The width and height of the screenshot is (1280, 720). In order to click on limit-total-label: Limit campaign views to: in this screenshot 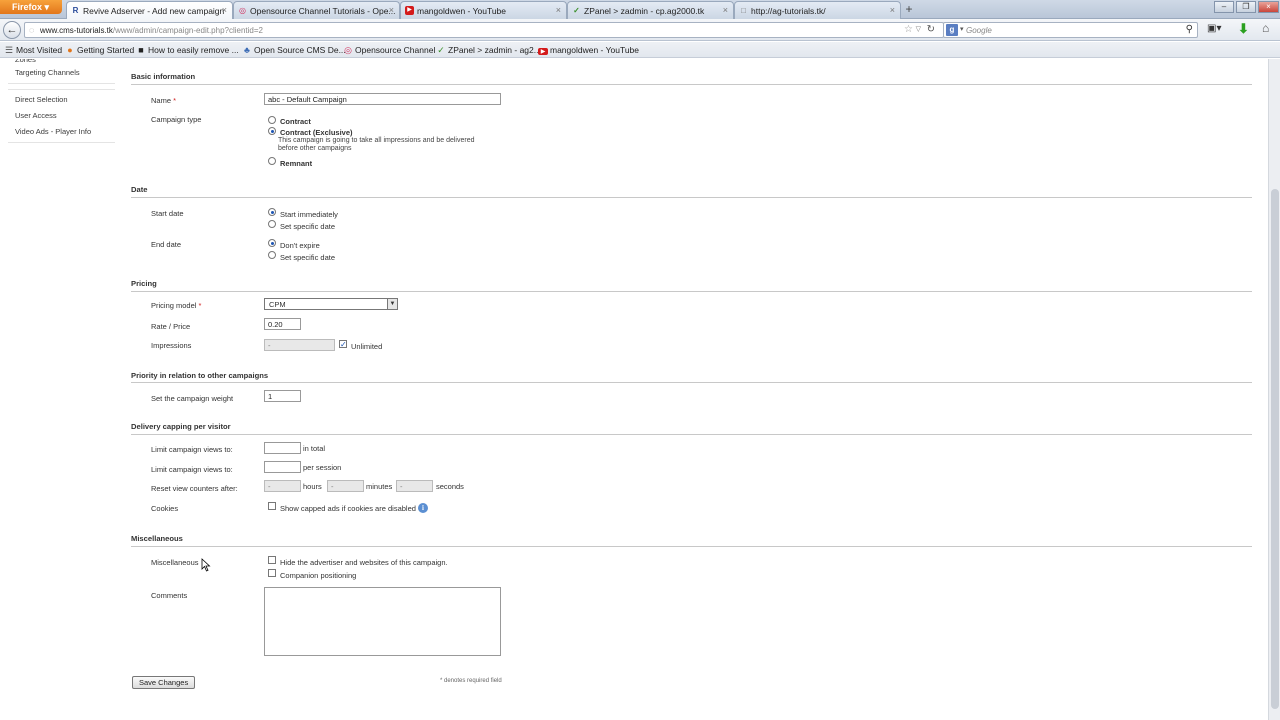, I will do `click(192, 449)`.